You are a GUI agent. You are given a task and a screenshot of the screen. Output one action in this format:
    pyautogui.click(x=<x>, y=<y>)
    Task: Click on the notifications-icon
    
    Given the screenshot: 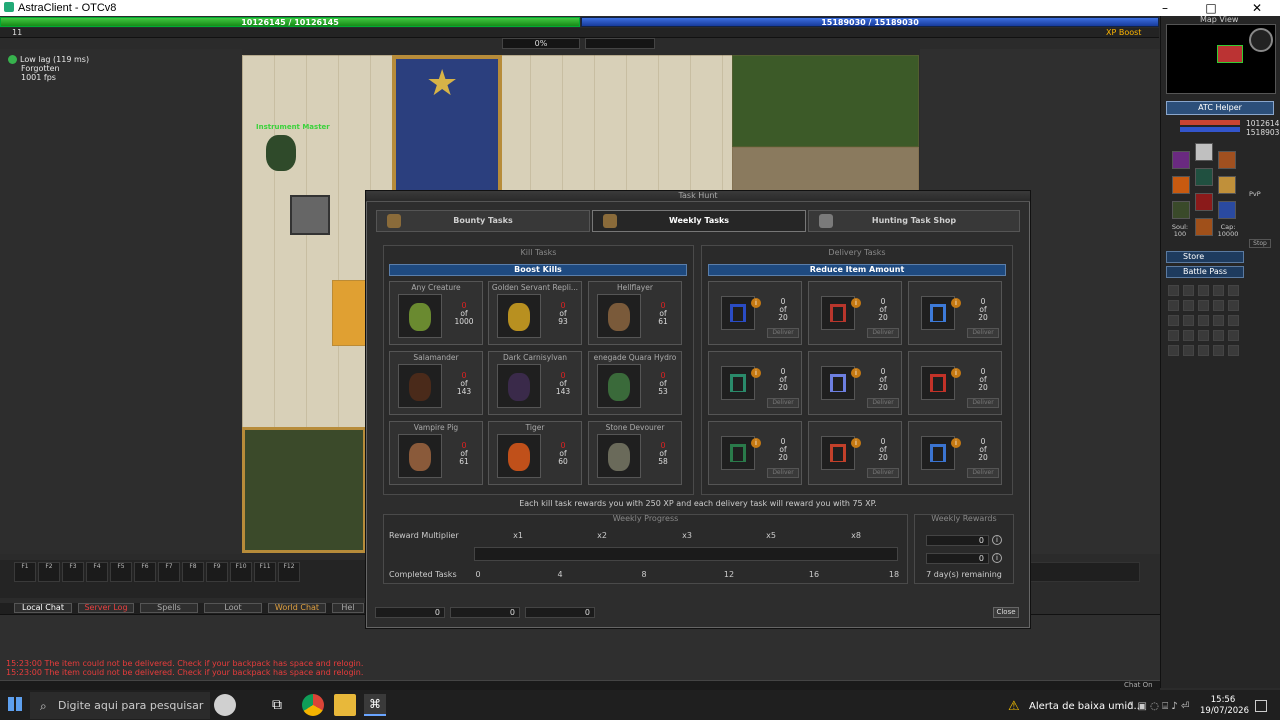 What is the action you would take?
    pyautogui.click(x=1261, y=706)
    